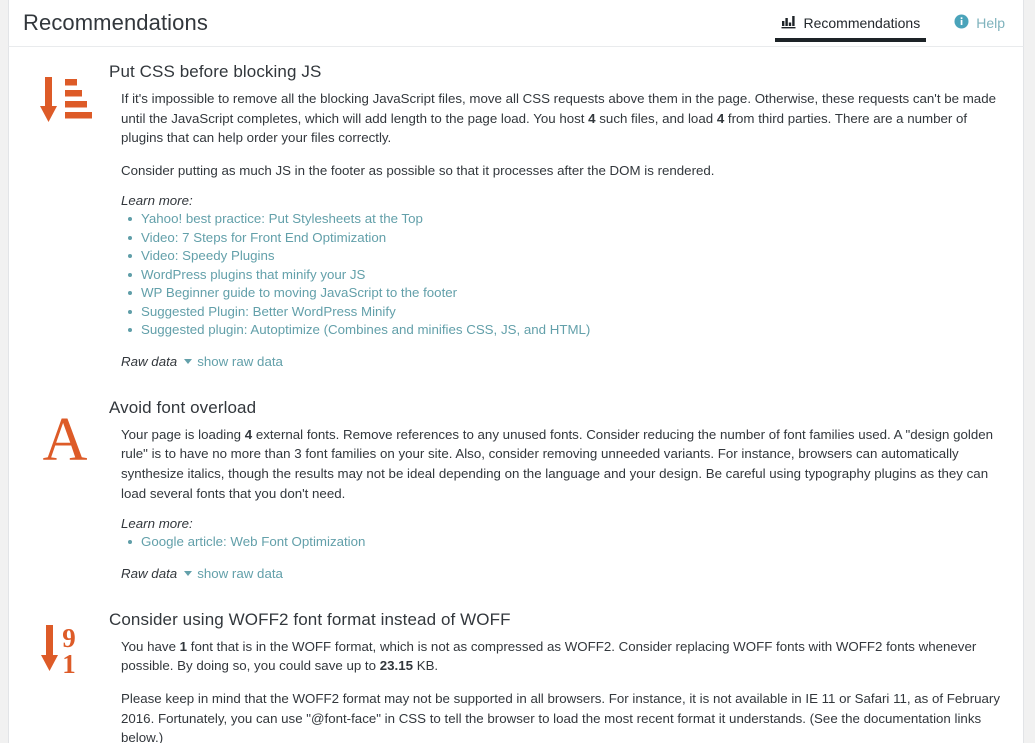 This screenshot has width=1035, height=743. I want to click on svg-text: 1, so click(69, 664).